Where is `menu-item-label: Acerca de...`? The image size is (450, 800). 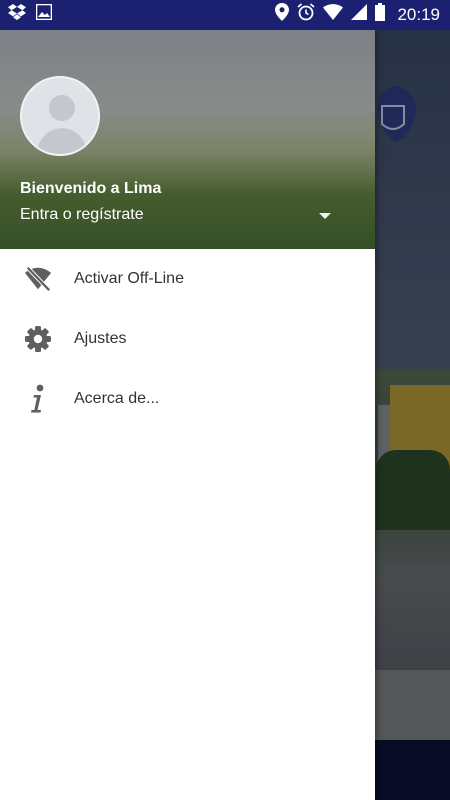
menu-item-label: Acerca de... is located at coordinates (117, 398).